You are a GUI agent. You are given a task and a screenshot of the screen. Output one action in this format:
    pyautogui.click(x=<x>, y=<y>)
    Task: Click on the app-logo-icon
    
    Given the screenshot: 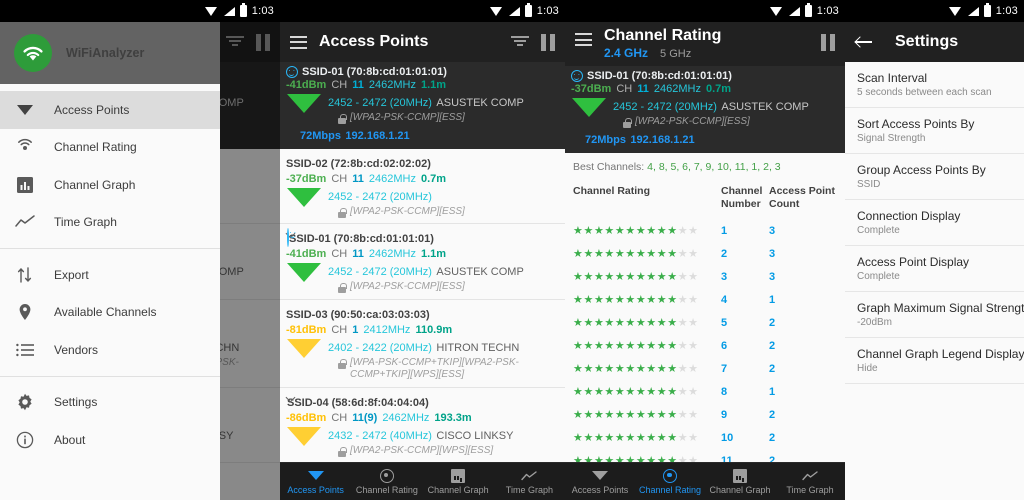 What is the action you would take?
    pyautogui.click(x=33, y=53)
    